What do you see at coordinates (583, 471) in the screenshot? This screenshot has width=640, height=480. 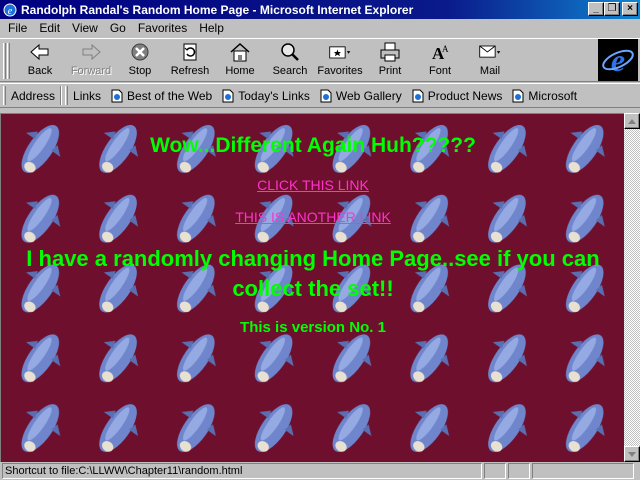 I see `status-pane-zone` at bounding box center [583, 471].